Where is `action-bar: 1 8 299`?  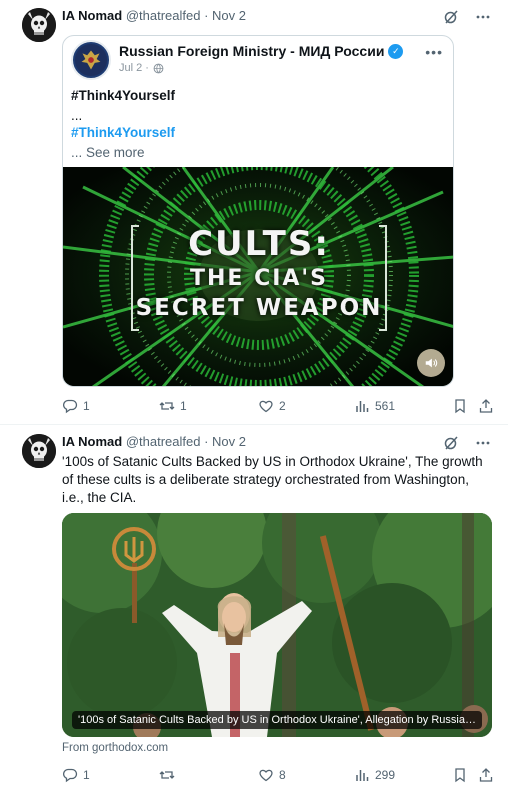
action-bar: 1 8 299 is located at coordinates (277, 775).